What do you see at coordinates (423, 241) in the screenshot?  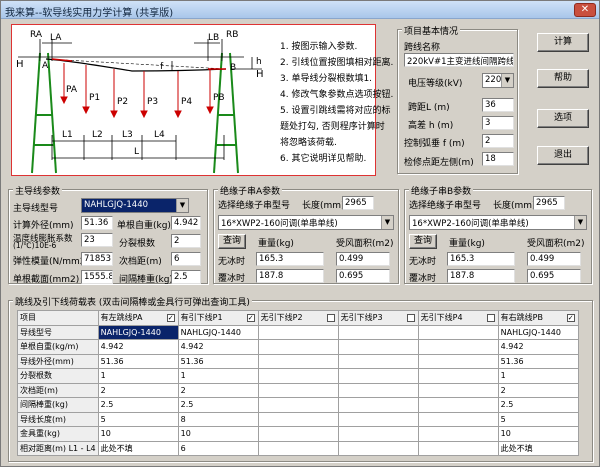 I see `insulator-b-query-button: 查询` at bounding box center [423, 241].